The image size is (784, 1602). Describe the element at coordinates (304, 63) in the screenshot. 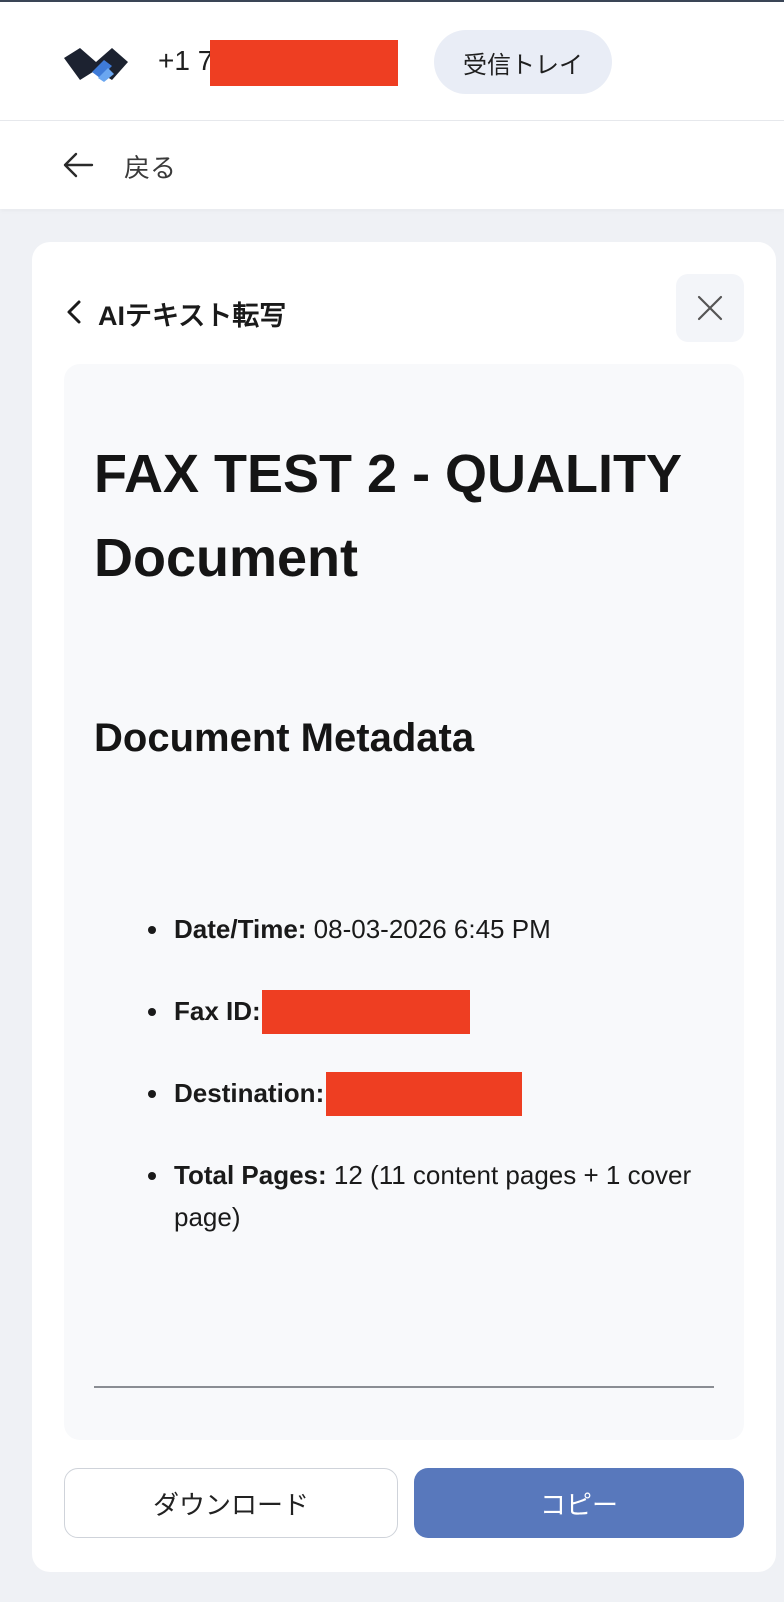

I see `phone-redaction` at that location.